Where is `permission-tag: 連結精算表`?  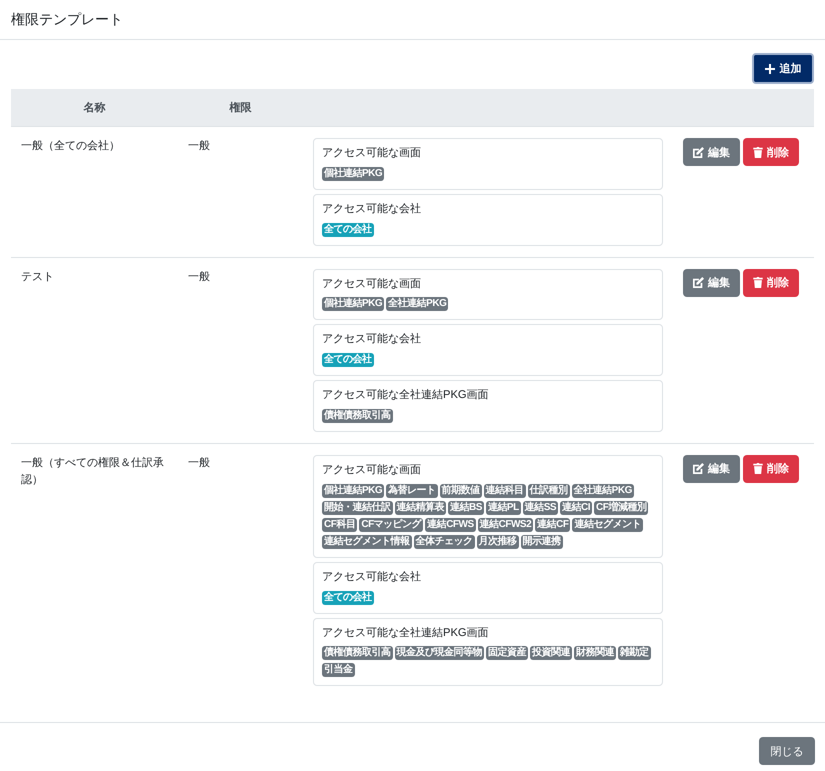 permission-tag: 連結精算表 is located at coordinates (420, 507).